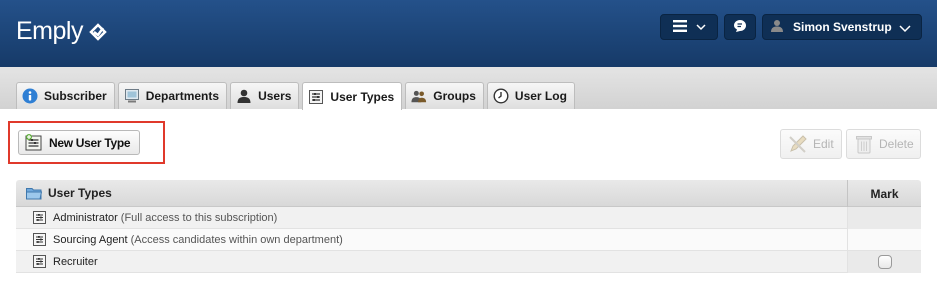 The width and height of the screenshot is (937, 291). What do you see at coordinates (798, 144) in the screenshot?
I see `pencil-icon` at bounding box center [798, 144].